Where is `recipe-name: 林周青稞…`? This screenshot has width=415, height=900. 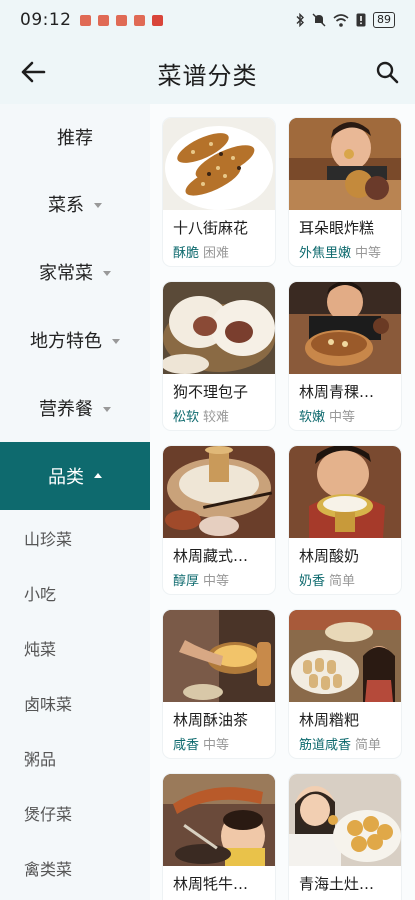 recipe-name: 林周青稞… is located at coordinates (337, 392).